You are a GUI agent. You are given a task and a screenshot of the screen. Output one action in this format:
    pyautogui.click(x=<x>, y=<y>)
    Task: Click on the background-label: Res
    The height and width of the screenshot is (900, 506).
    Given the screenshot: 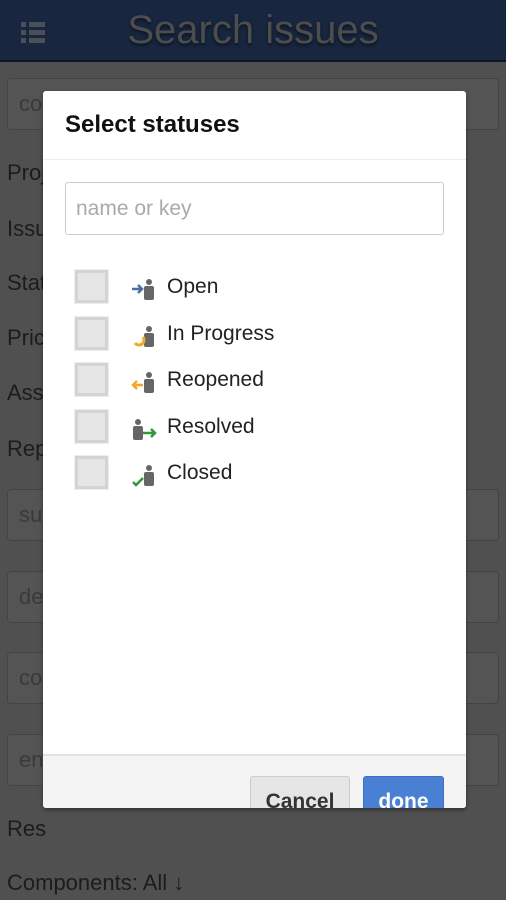 What is the action you would take?
    pyautogui.click(x=26, y=829)
    